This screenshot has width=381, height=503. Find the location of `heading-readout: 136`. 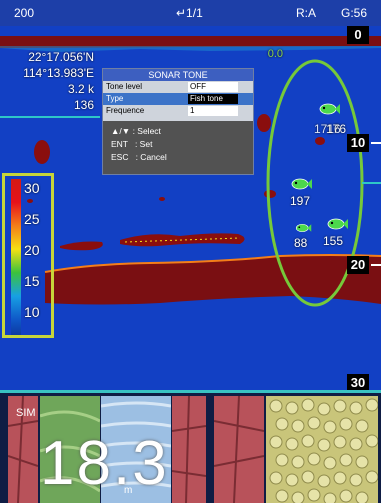

heading-readout: 136 is located at coordinates (83, 105).